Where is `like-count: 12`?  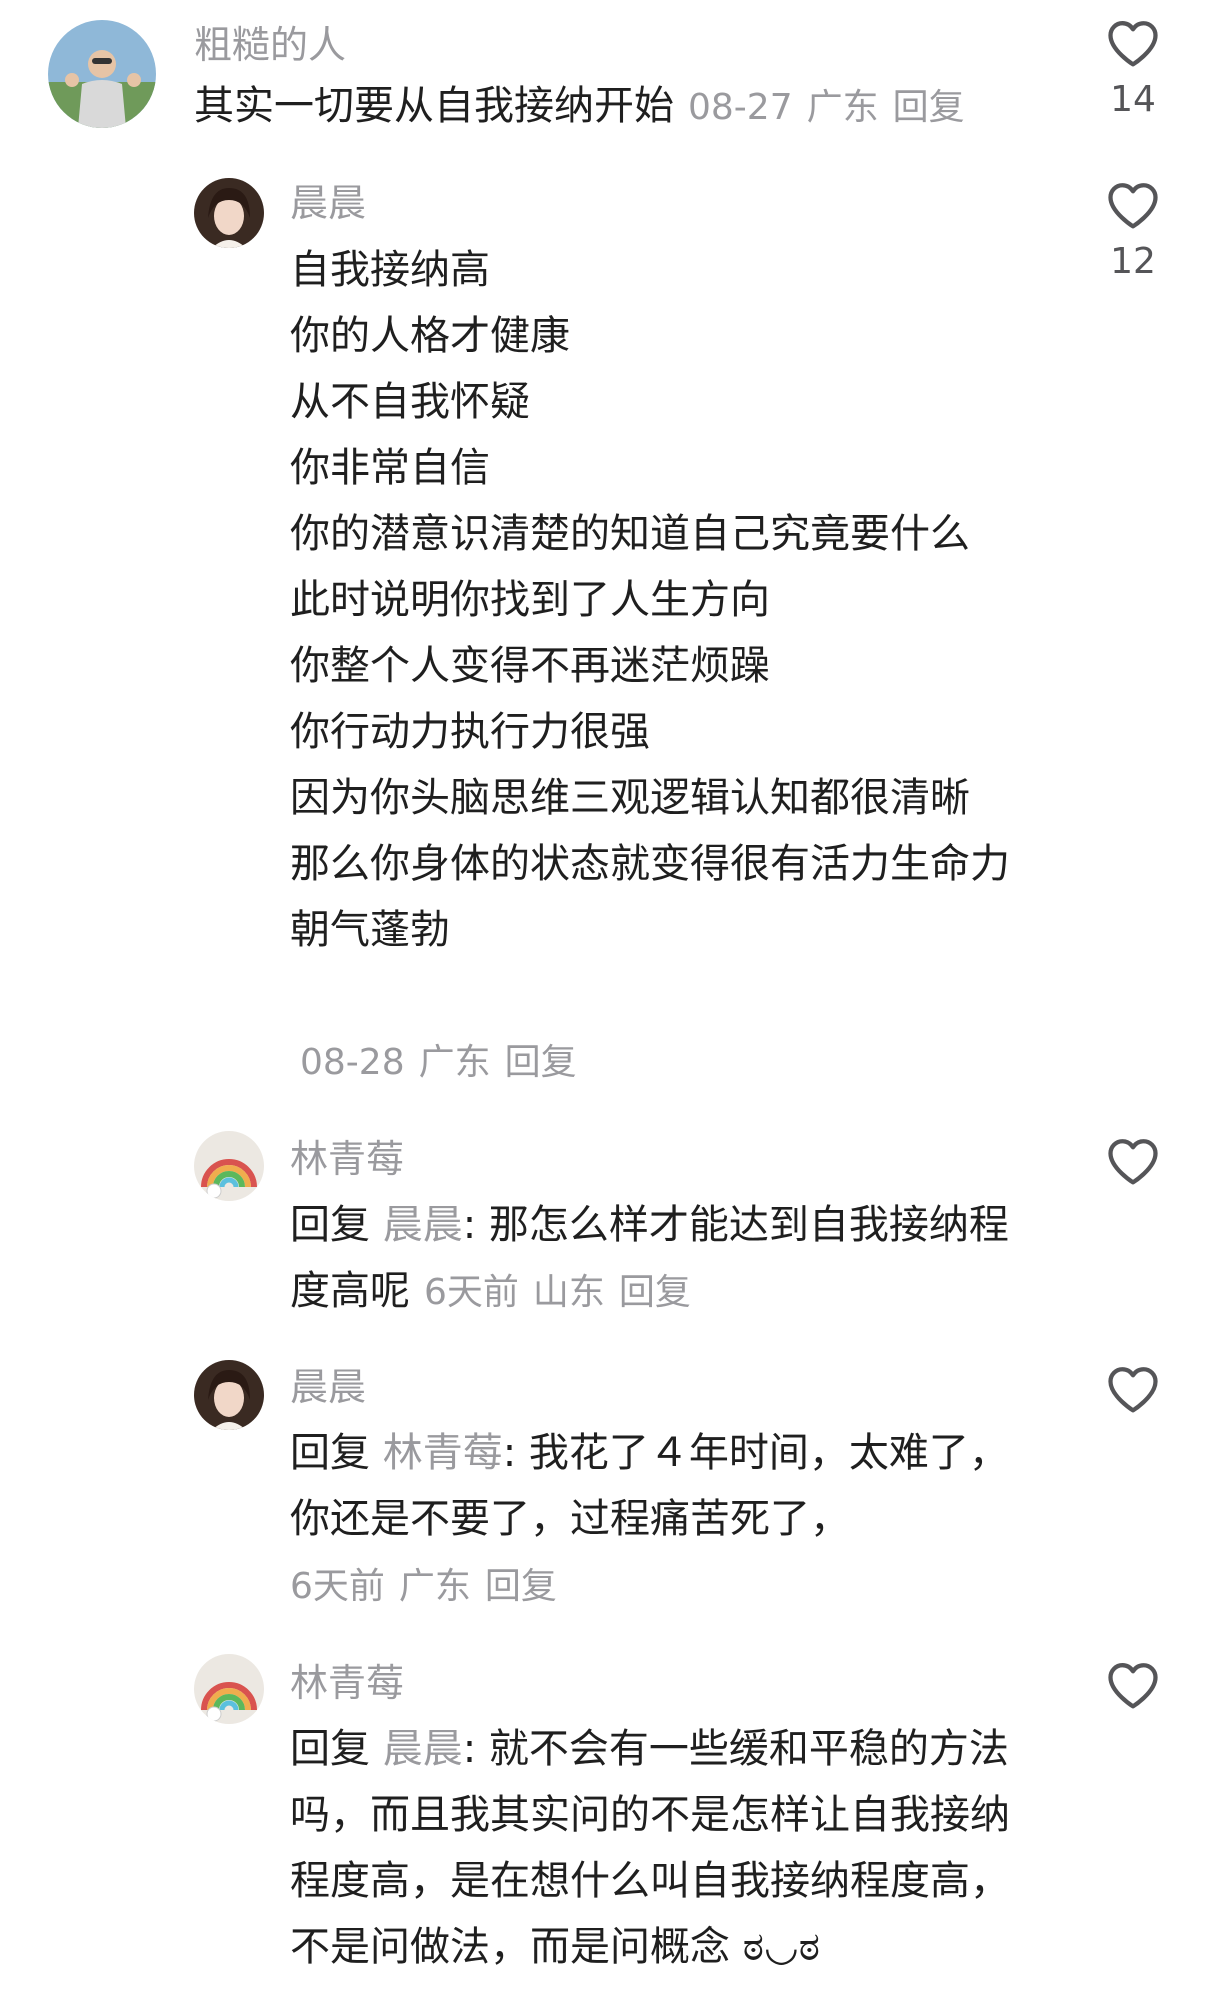
like-count: 12 is located at coordinates (1133, 261).